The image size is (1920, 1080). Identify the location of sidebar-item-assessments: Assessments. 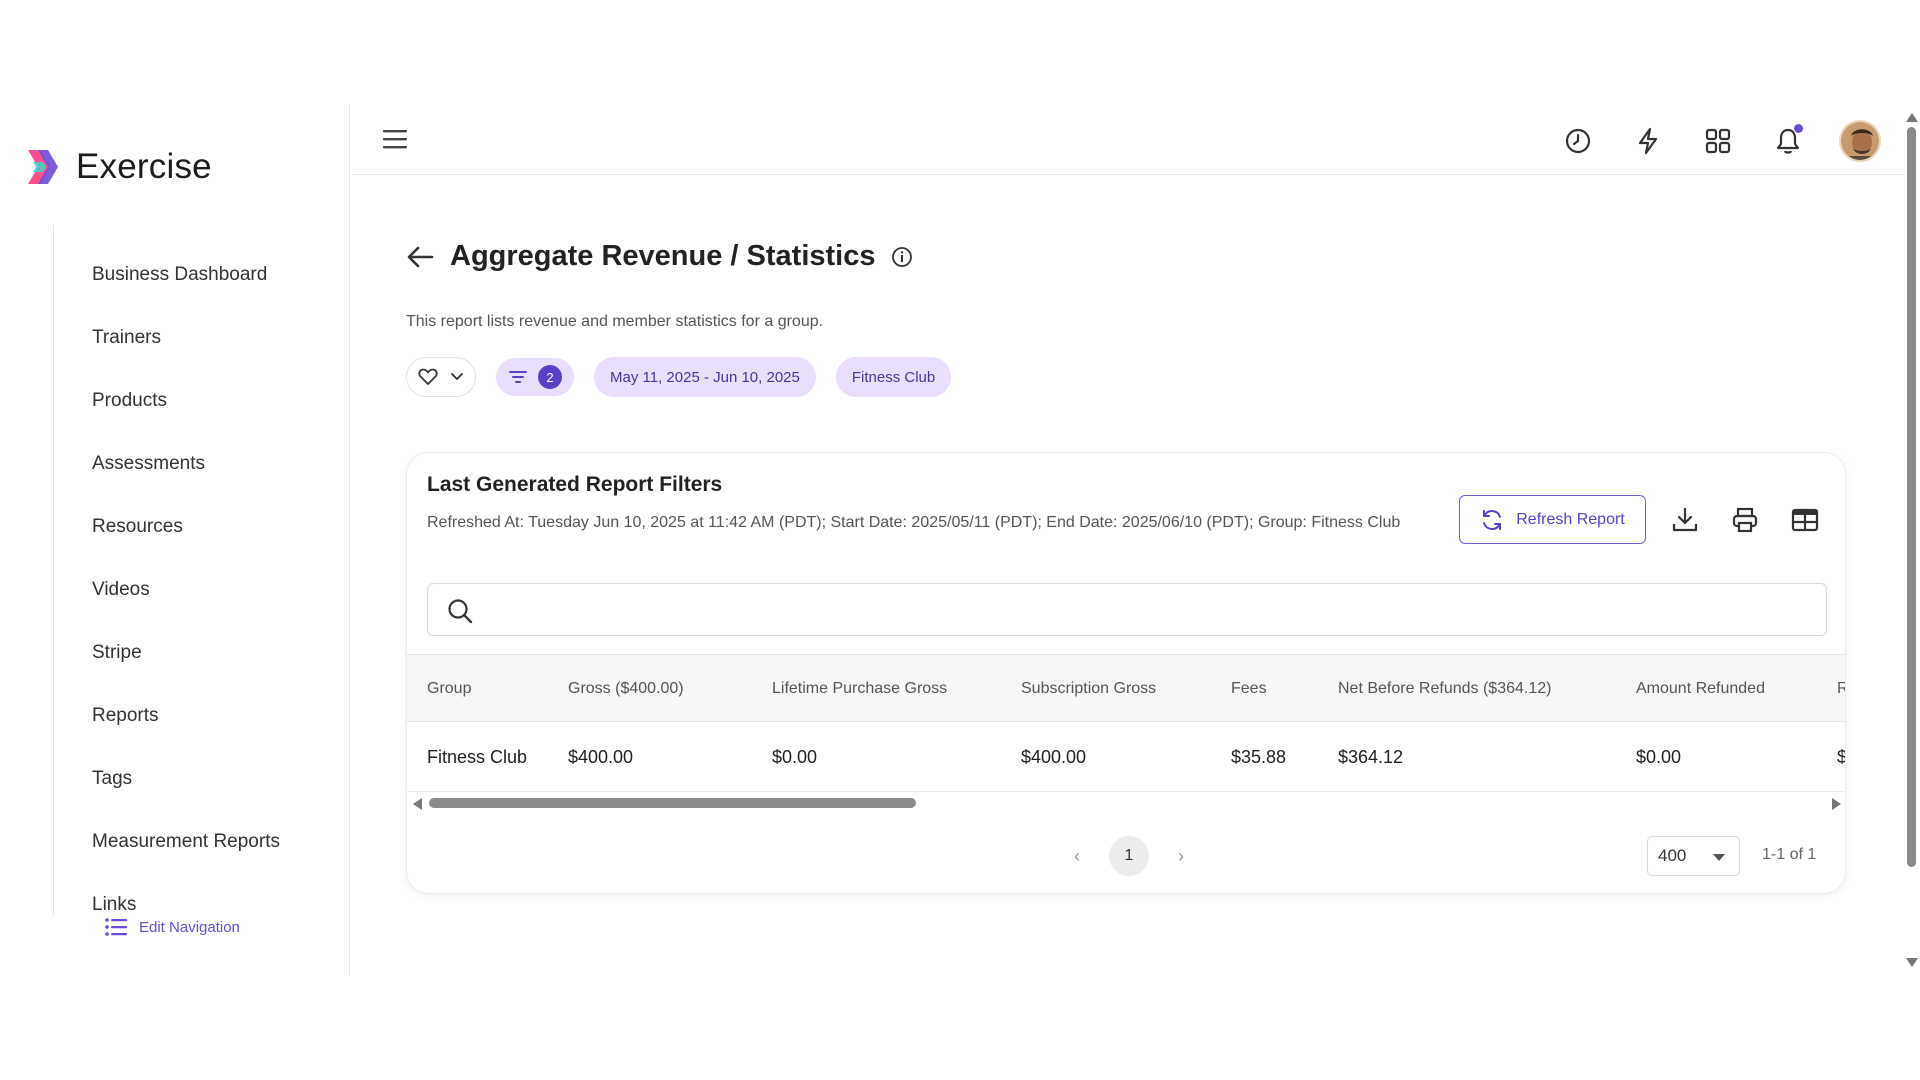
(186, 463).